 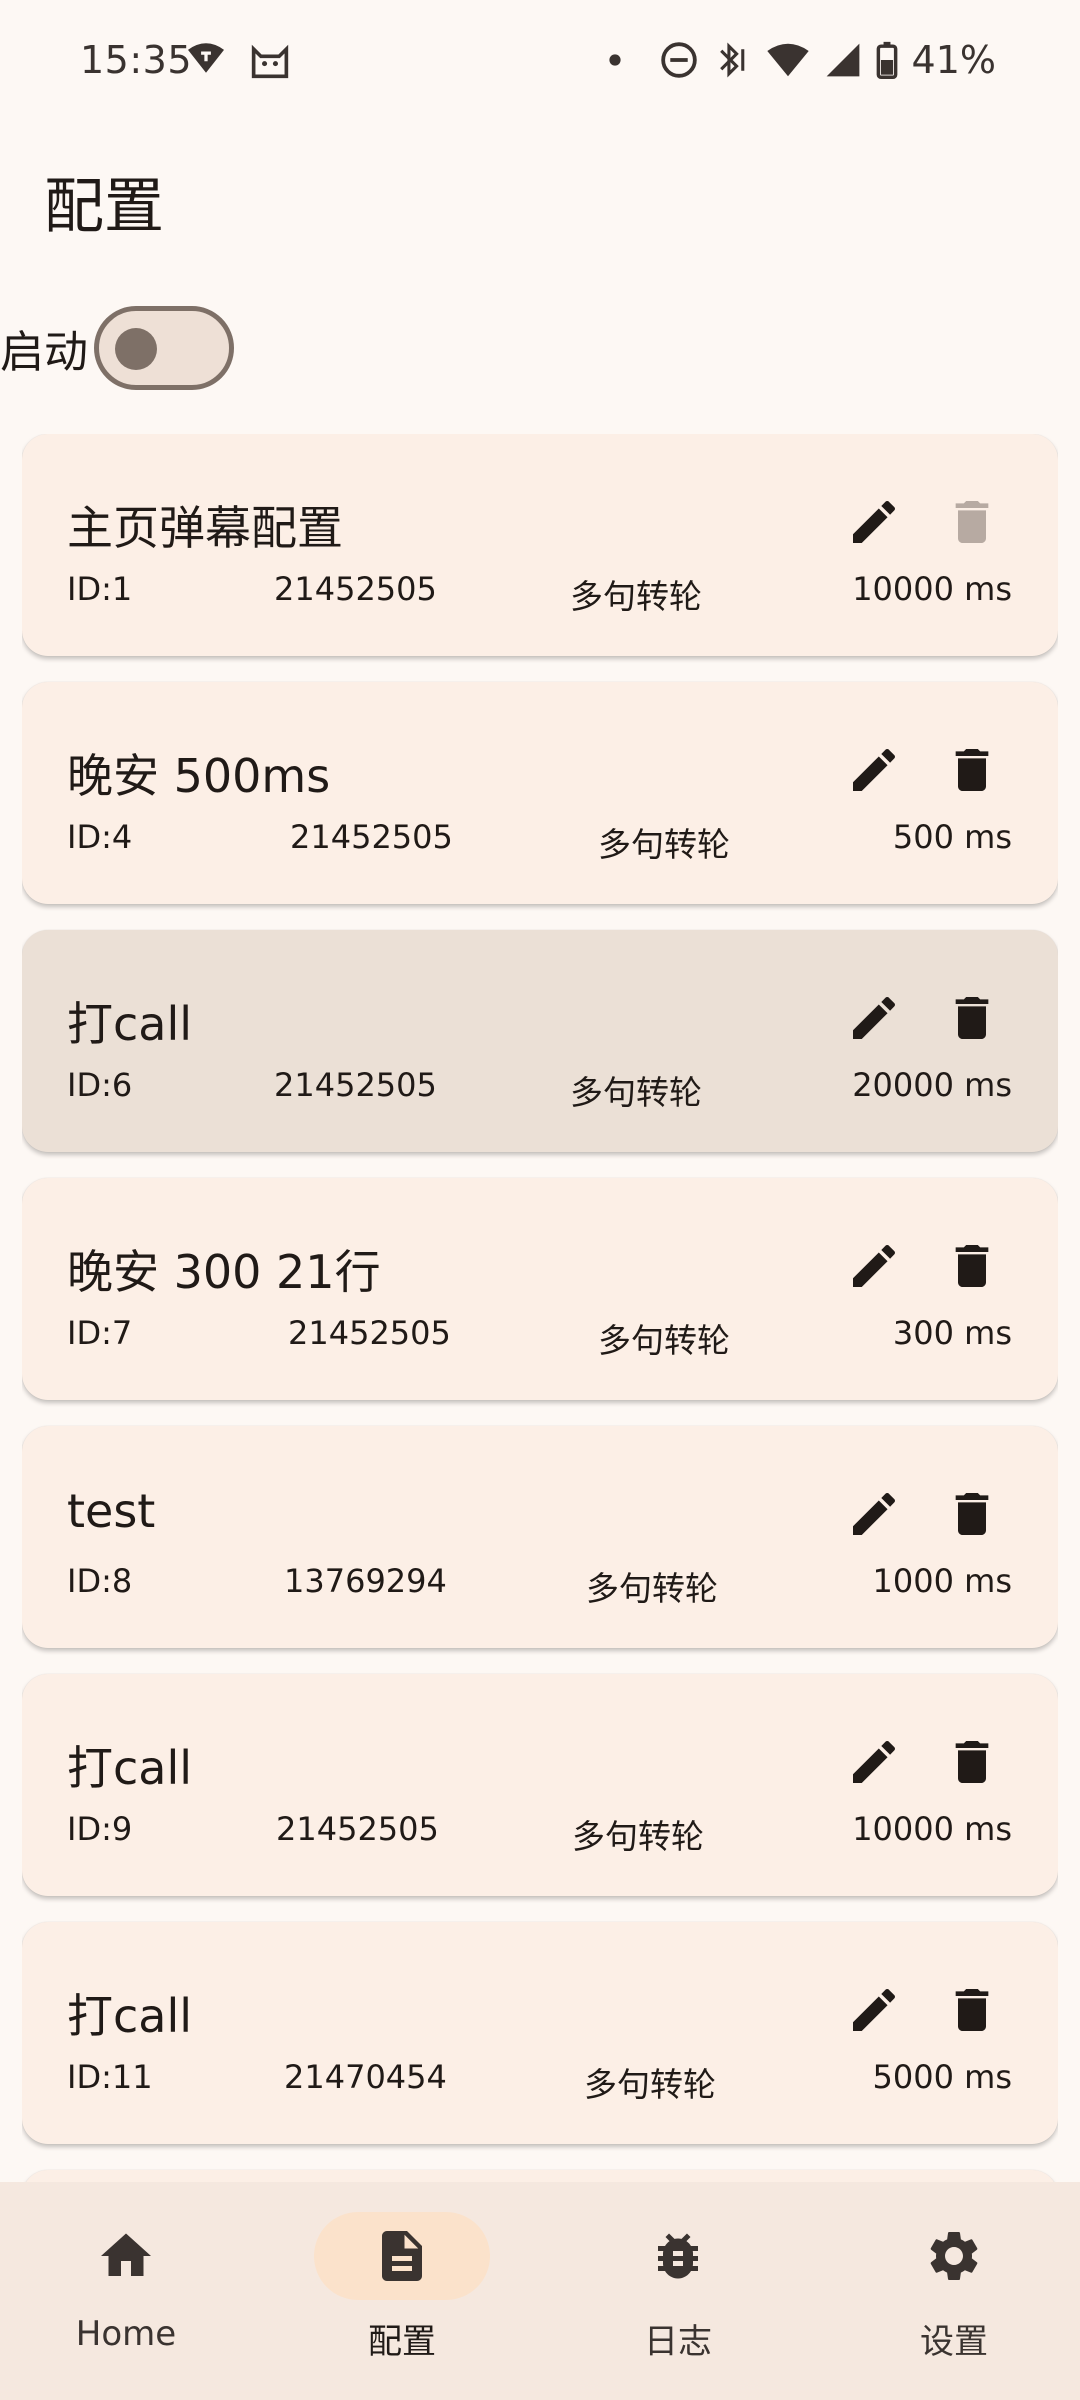 I want to click on status-system-icons: 41%, so click(x=802, y=60).